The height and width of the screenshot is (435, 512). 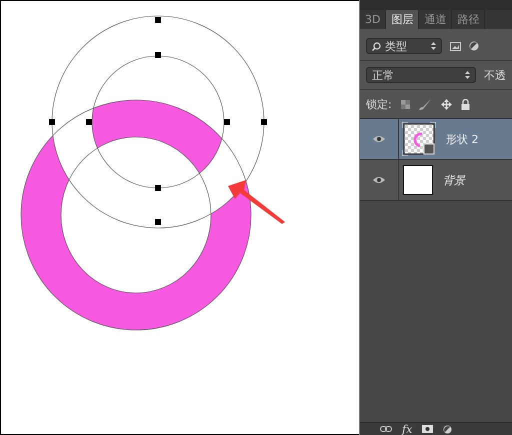 What do you see at coordinates (465, 104) in the screenshot?
I see `lock-icon` at bounding box center [465, 104].